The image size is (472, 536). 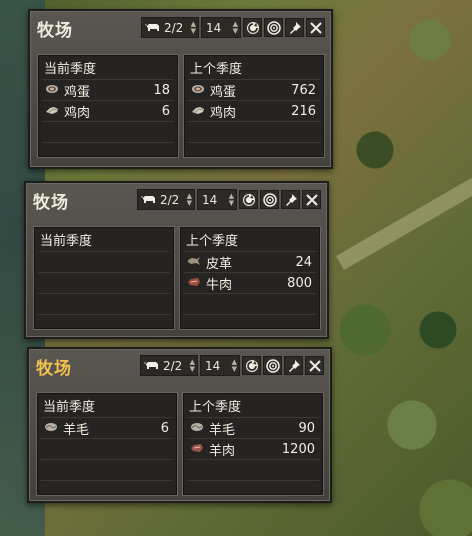 What do you see at coordinates (219, 264) in the screenshot?
I see `item-name: 皮革` at bounding box center [219, 264].